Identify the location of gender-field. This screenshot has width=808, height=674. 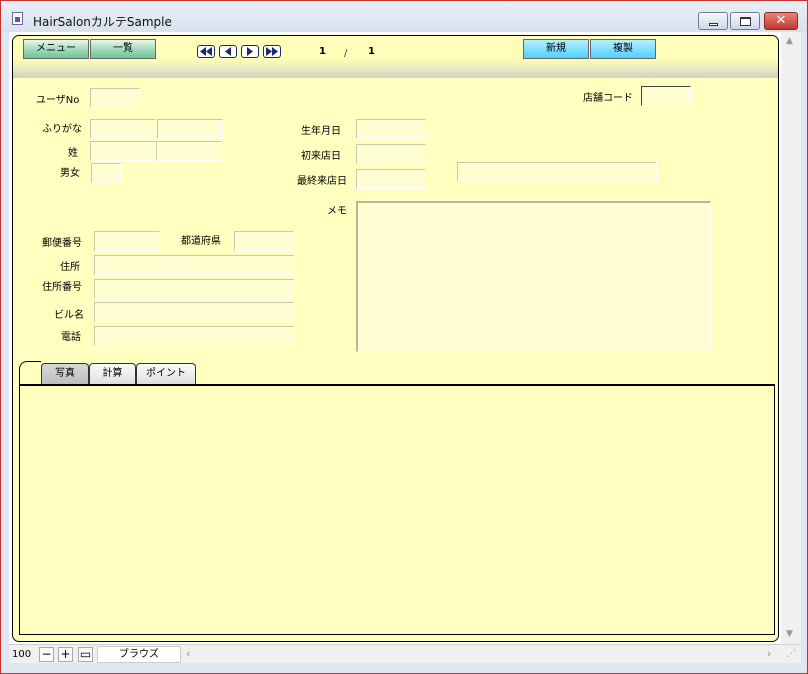
(106, 173).